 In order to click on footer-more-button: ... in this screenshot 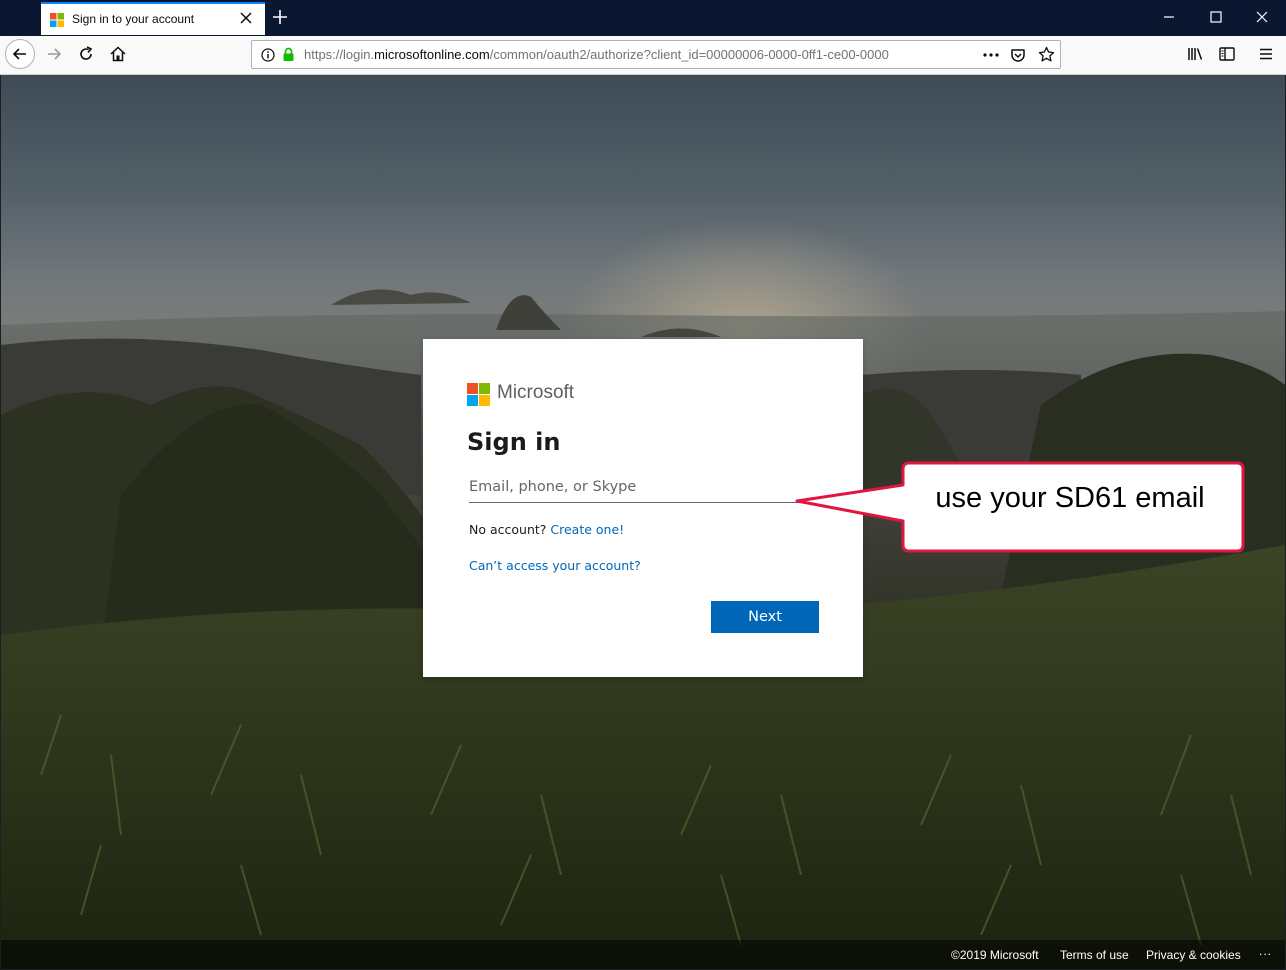, I will do `click(1265, 951)`.